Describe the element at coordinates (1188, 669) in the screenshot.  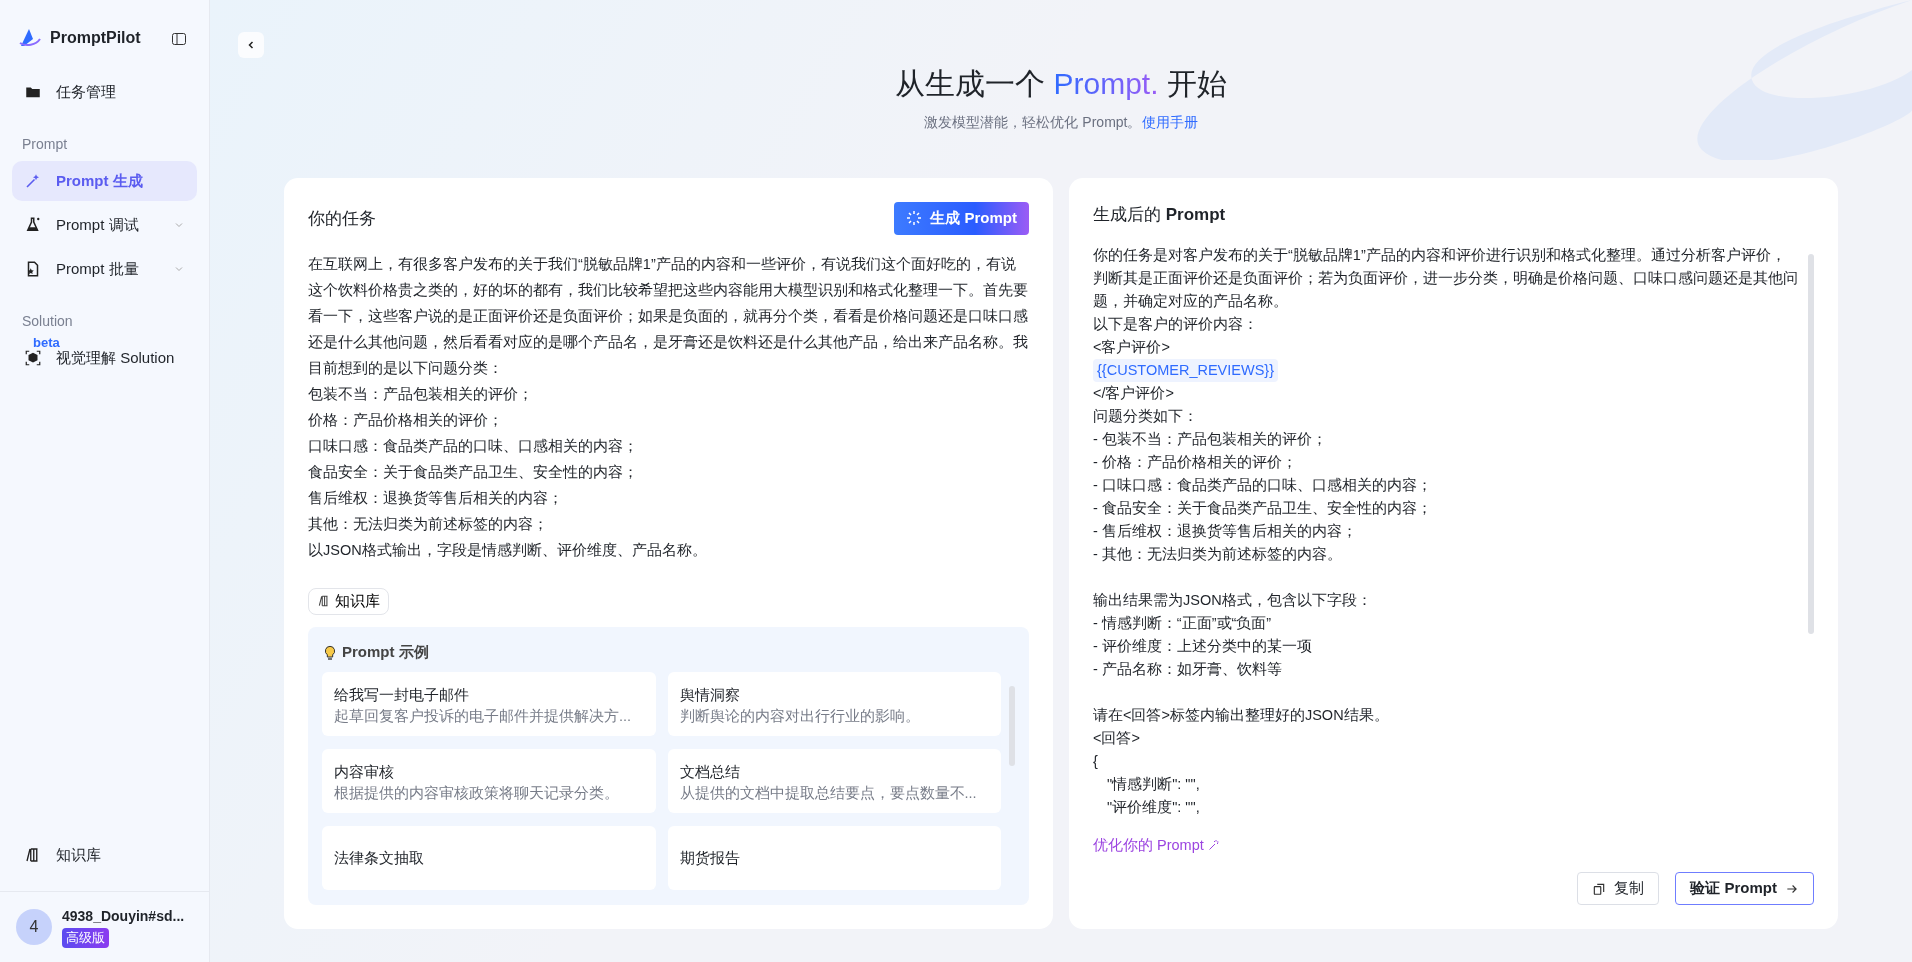
I see `prompt-text: - 产品名称：如牙膏、饮料等` at that location.